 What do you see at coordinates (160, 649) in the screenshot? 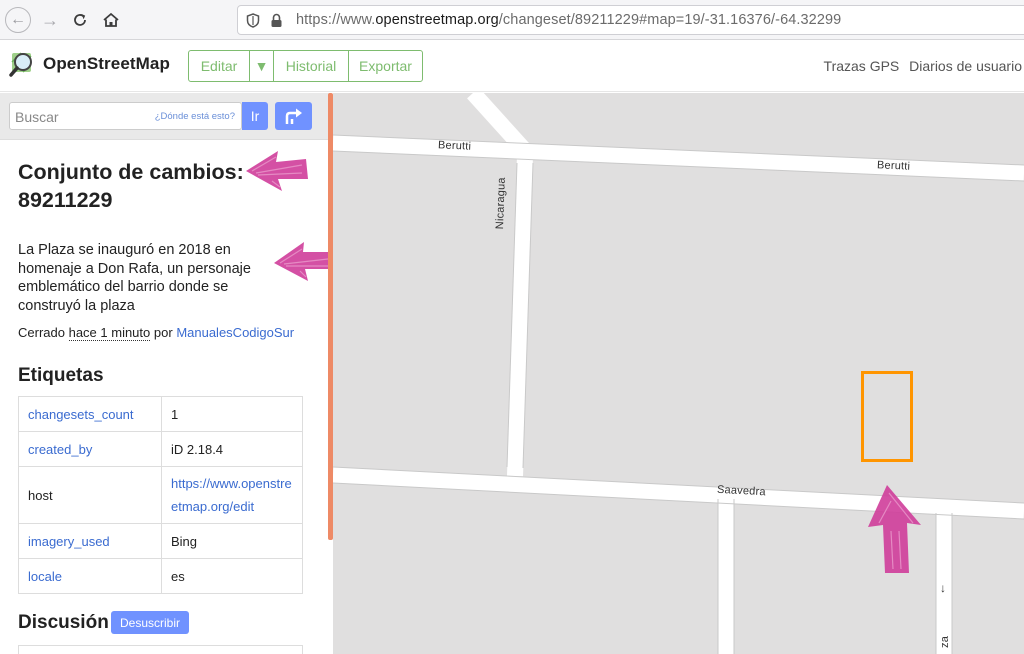
I see `comment-box` at bounding box center [160, 649].